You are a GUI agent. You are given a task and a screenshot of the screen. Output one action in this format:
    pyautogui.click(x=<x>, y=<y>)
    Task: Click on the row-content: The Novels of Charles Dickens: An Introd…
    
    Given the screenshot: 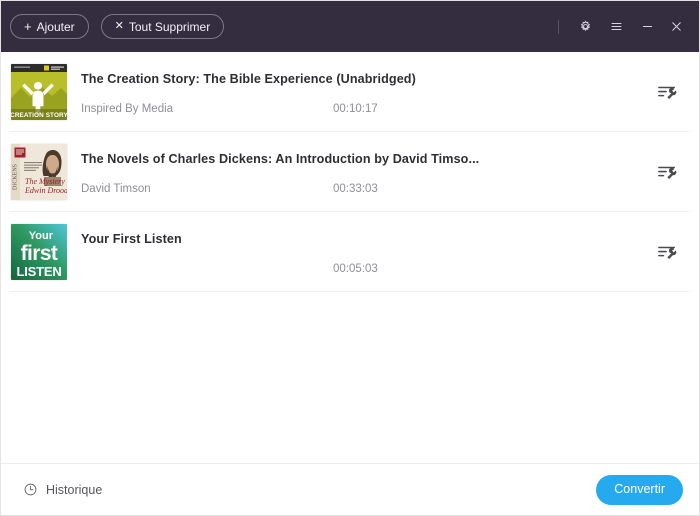 What is the action you would take?
    pyautogui.click(x=360, y=172)
    